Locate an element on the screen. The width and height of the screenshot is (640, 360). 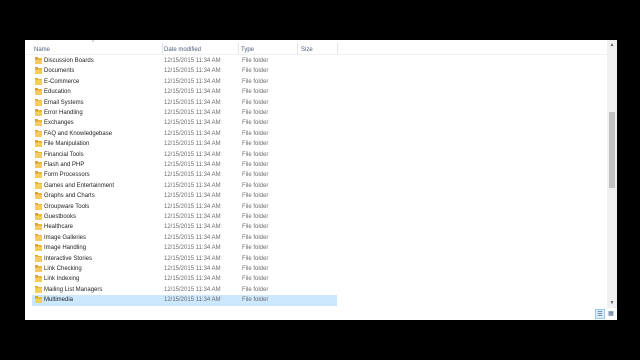
file-name: Exchanges is located at coordinates (59, 123).